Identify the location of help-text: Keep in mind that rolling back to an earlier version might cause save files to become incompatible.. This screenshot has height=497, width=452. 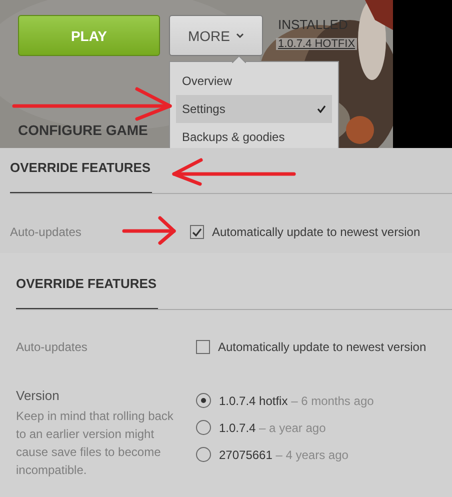
(95, 443).